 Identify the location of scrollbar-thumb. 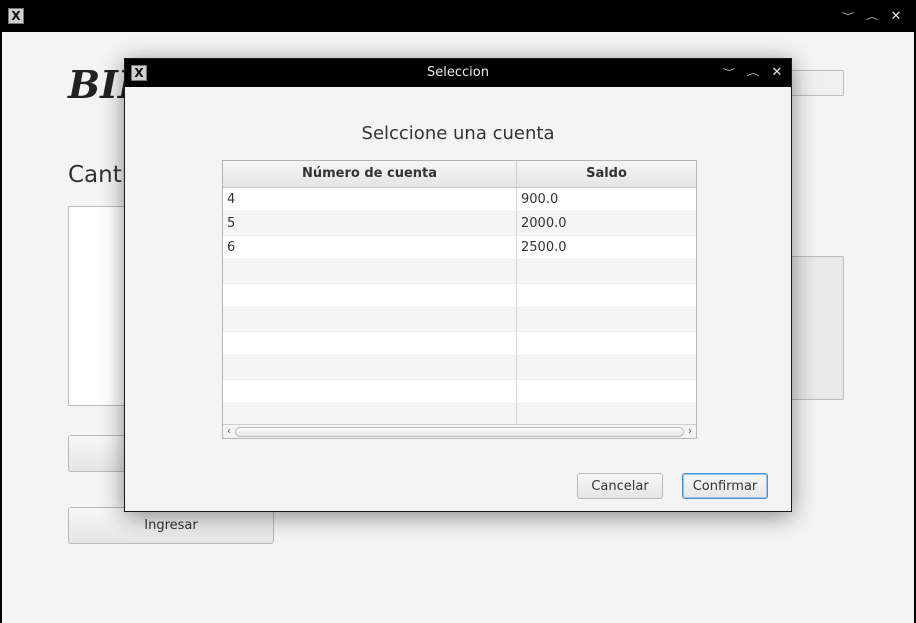
(459, 431).